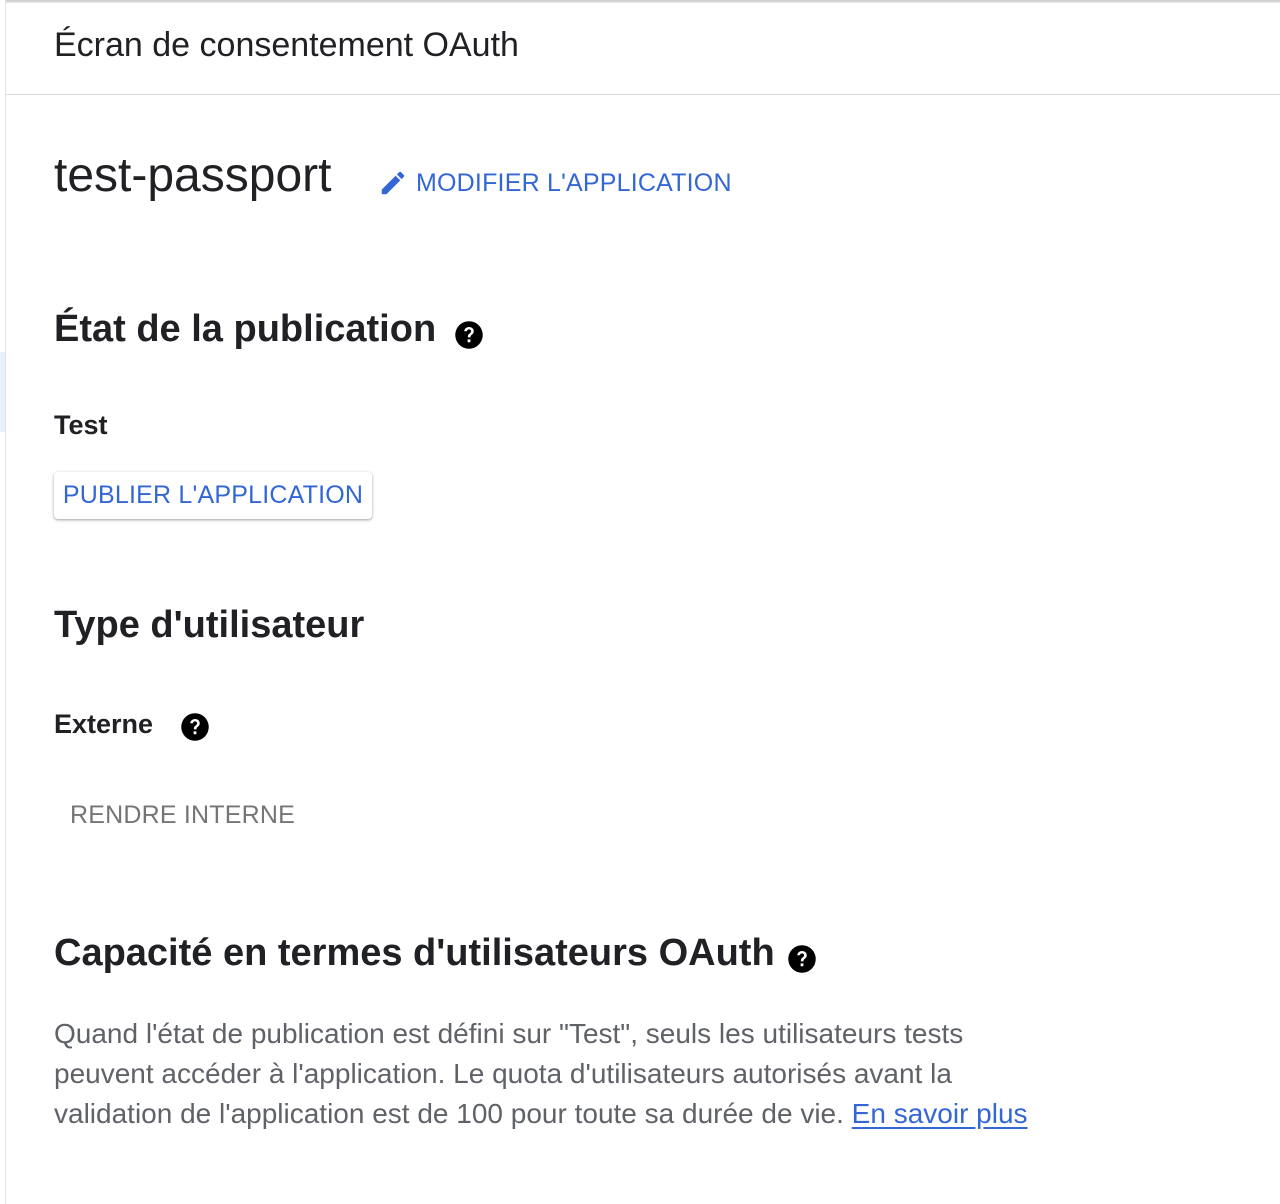  I want to click on app-name: test-passport, so click(193, 175).